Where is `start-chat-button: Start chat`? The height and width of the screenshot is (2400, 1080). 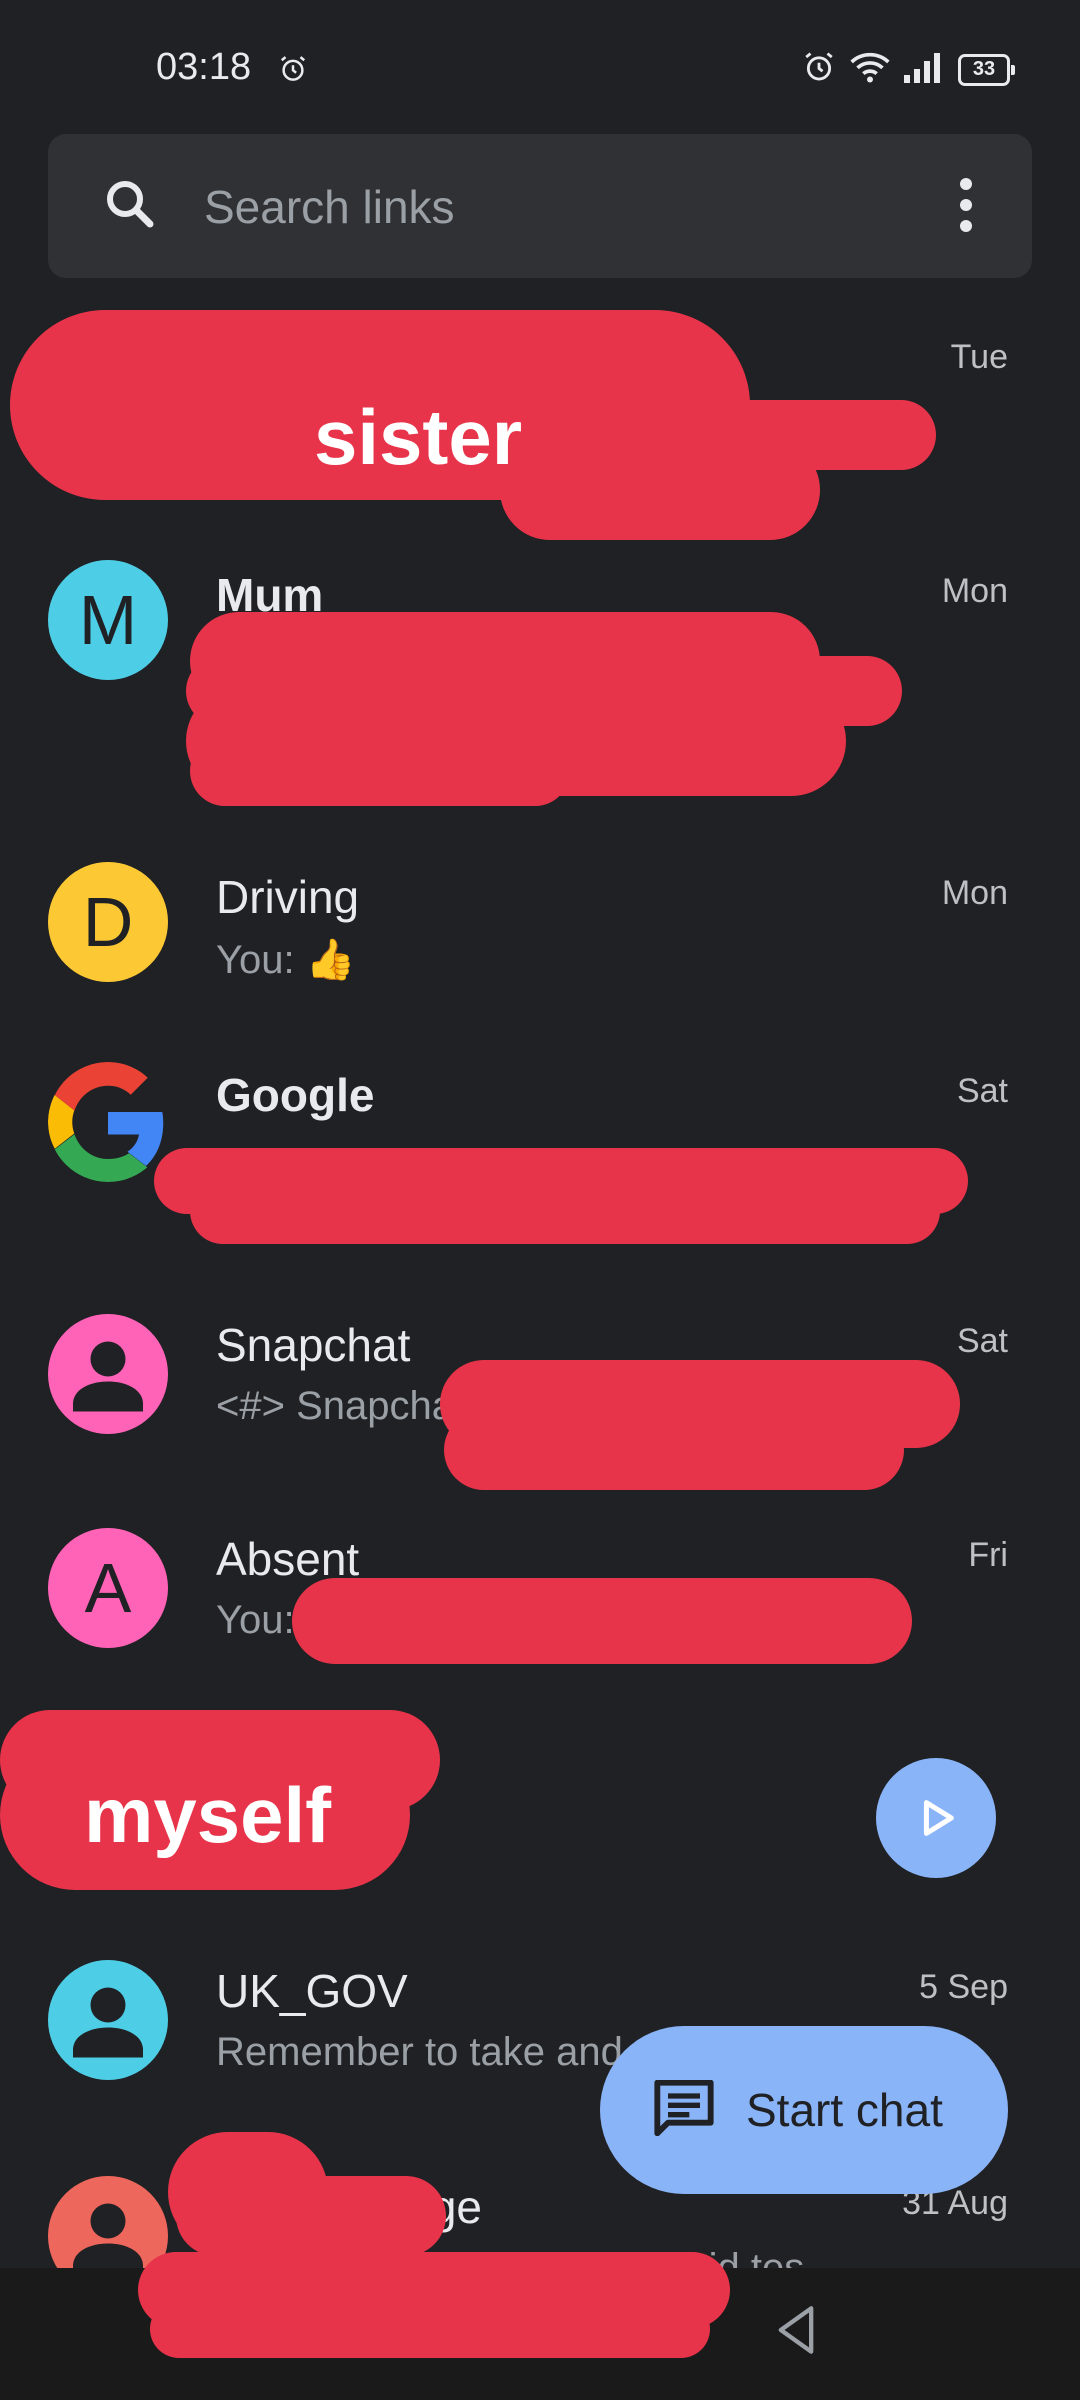
start-chat-button: Start chat is located at coordinates (804, 2110).